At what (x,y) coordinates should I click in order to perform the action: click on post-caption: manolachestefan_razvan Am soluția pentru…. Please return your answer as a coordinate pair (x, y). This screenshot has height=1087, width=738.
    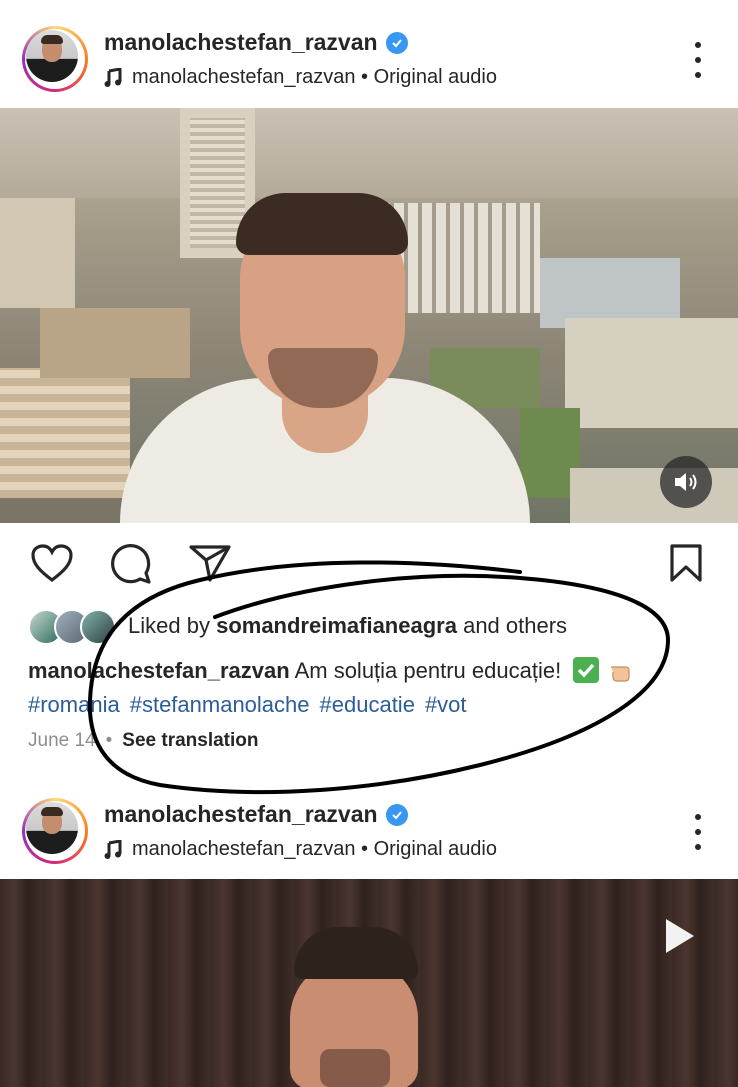
    Looking at the image, I should click on (373, 688).